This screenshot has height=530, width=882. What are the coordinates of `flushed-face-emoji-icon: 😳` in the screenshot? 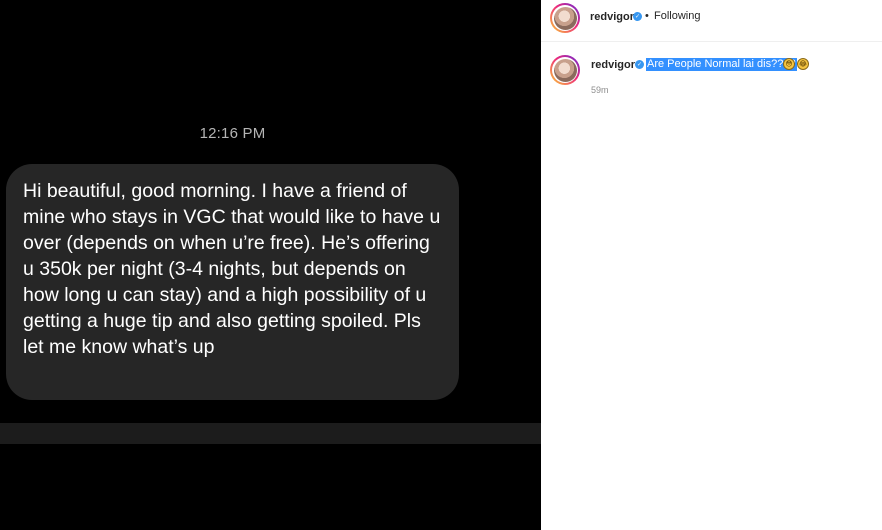 It's located at (789, 64).